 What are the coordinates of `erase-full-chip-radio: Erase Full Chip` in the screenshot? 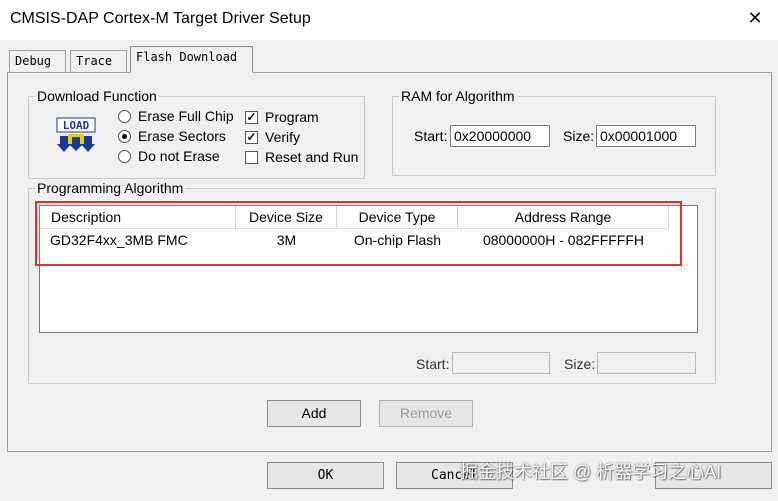 It's located at (176, 116).